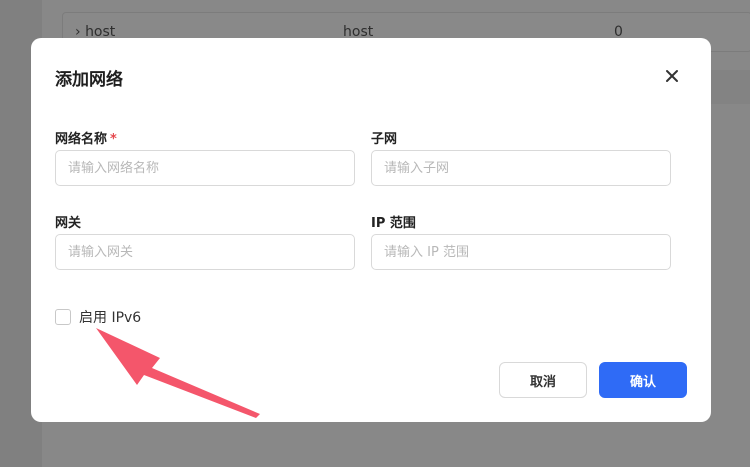 The height and width of the screenshot is (467, 750). I want to click on confirm-button: 确认, so click(643, 380).